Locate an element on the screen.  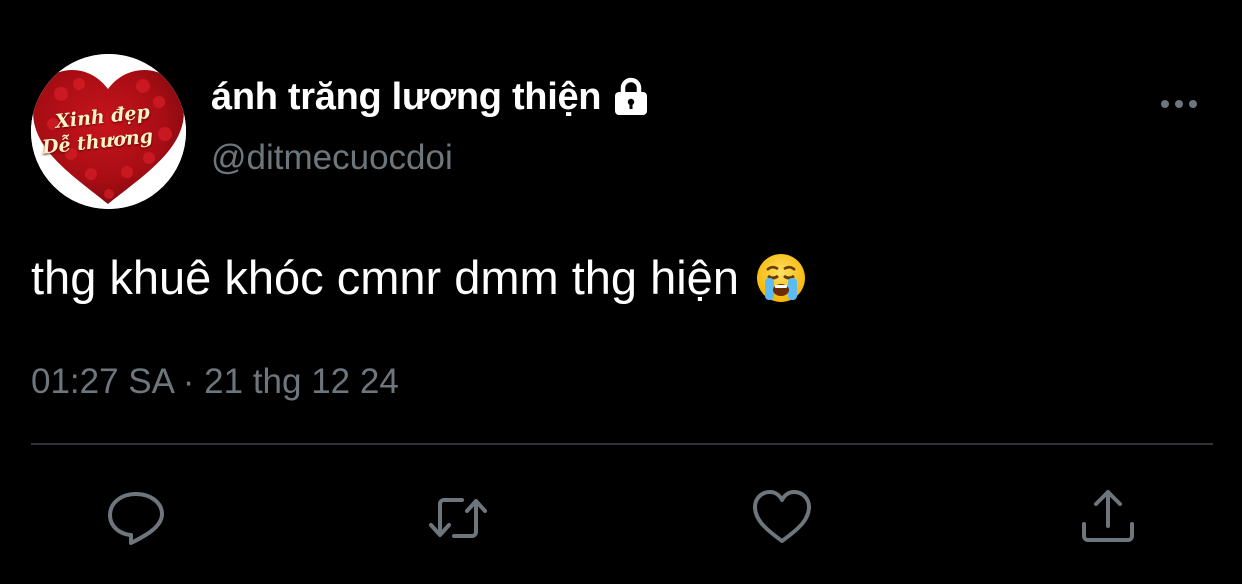
share-button is located at coordinates (1108, 518).